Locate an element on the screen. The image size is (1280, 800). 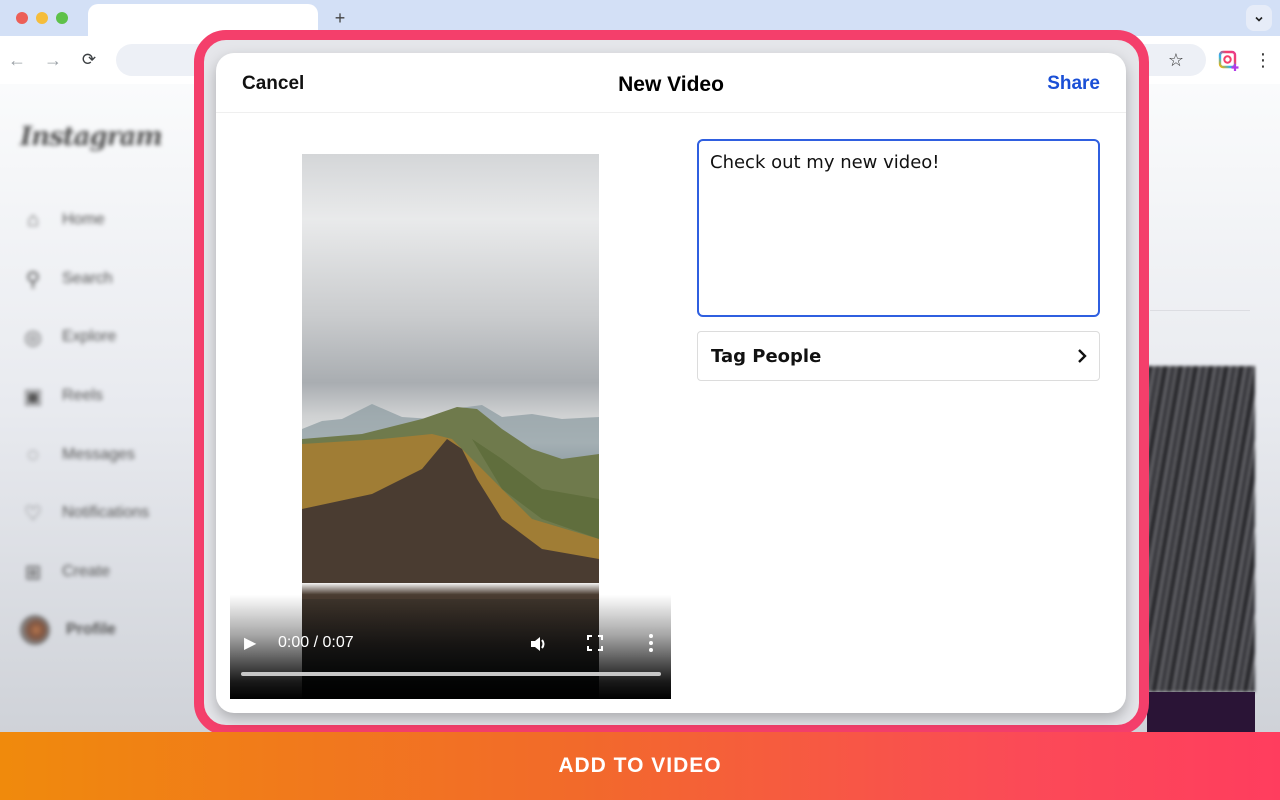
tag-people-label: Tag People is located at coordinates (766, 356).